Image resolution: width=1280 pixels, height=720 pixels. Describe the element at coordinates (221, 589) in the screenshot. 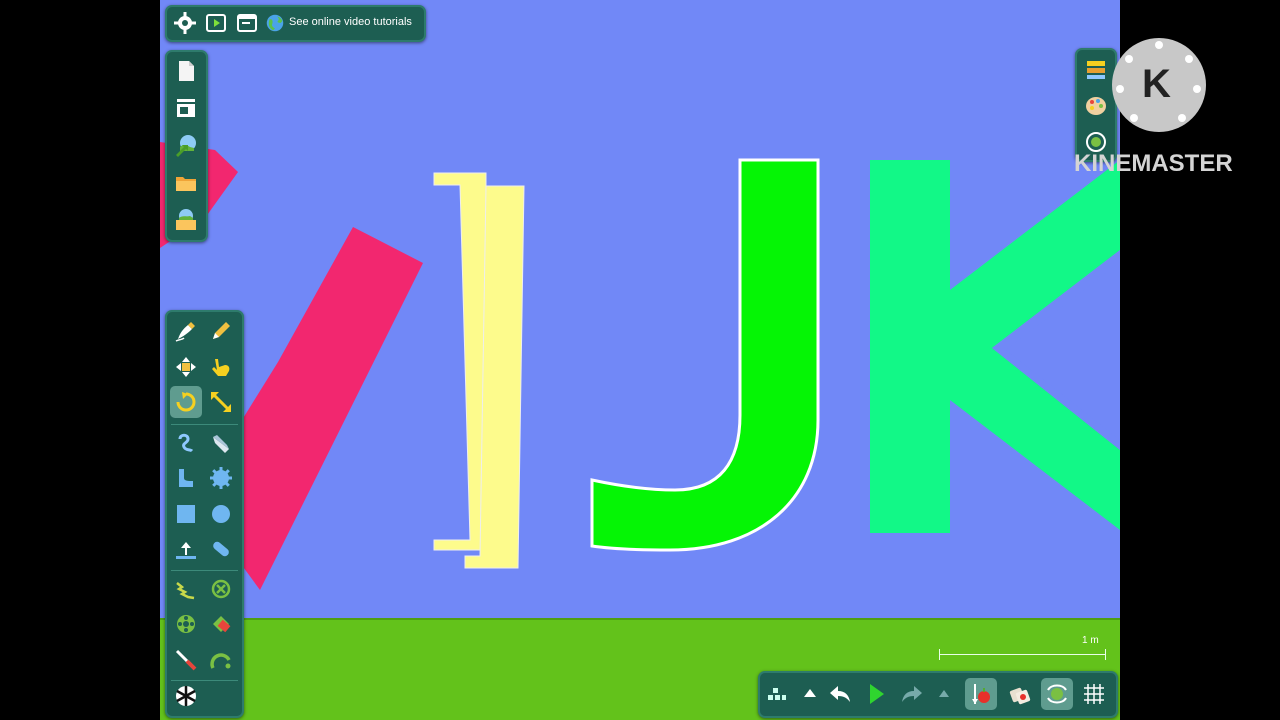

I see `no-collide-icon` at that location.